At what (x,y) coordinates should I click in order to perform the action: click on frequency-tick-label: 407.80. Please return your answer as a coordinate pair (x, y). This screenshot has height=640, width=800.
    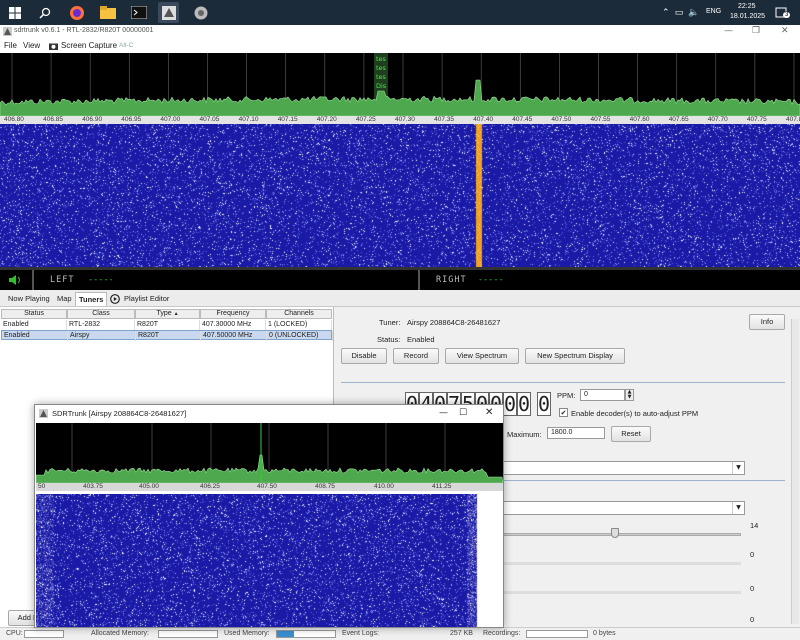
    Looking at the image, I should click on (793, 119).